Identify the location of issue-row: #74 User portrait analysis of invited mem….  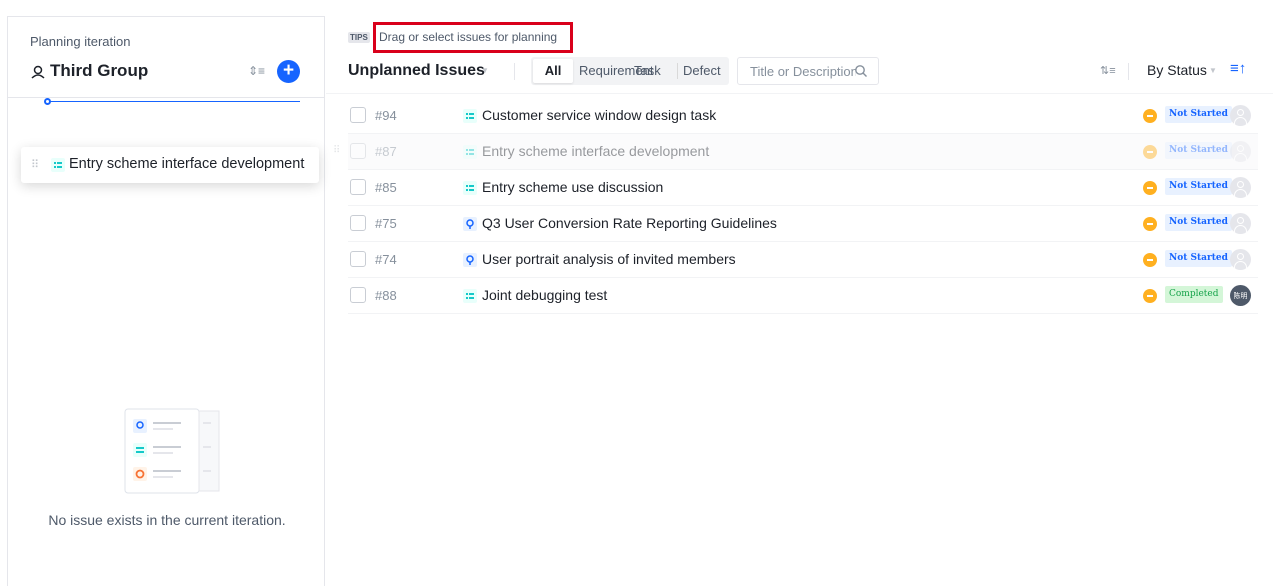
(803, 260).